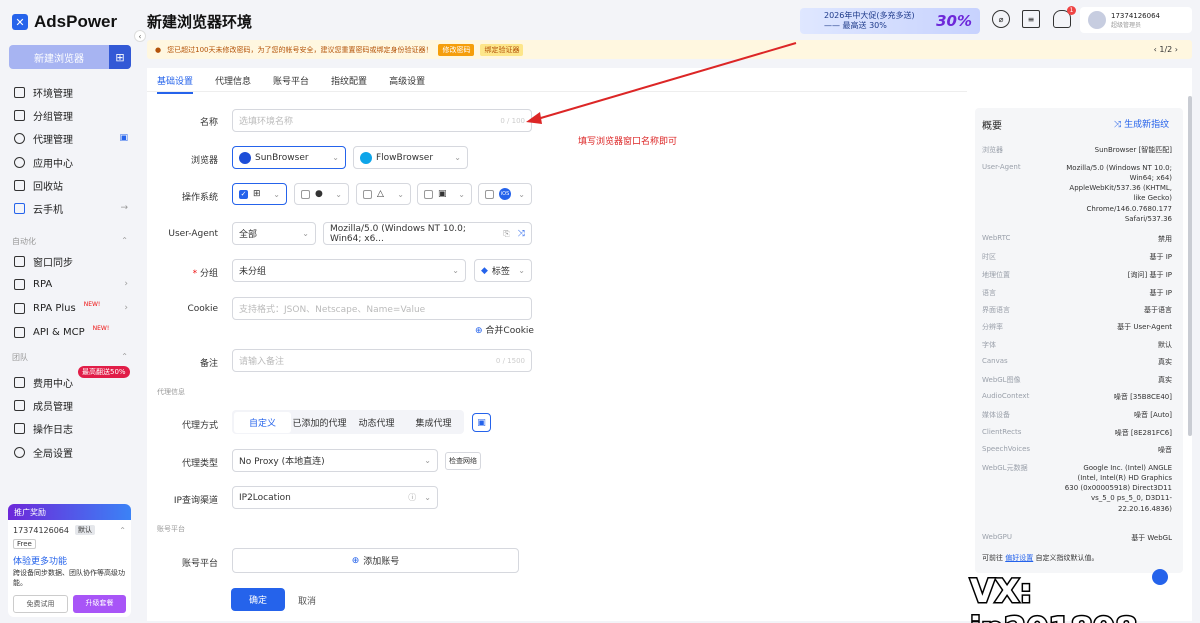  I want to click on new-browser-button: 新建浏览器 ⊞, so click(70, 57).